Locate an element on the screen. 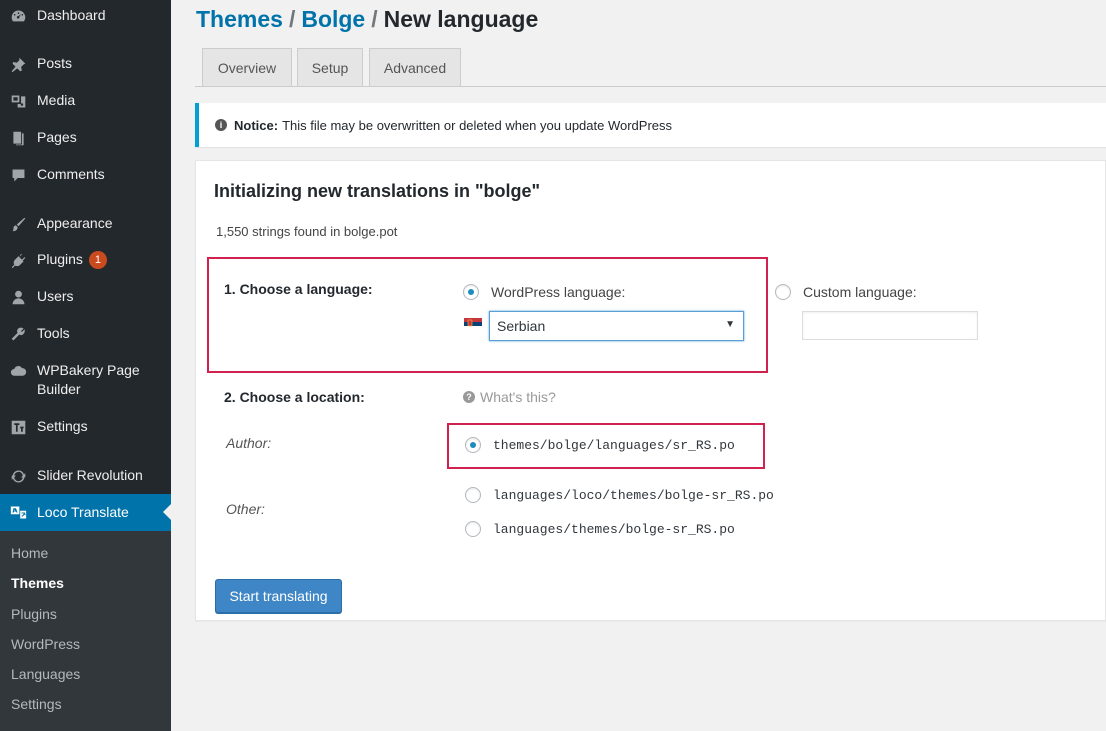  sidebar-item-media: Media is located at coordinates (85, 101).